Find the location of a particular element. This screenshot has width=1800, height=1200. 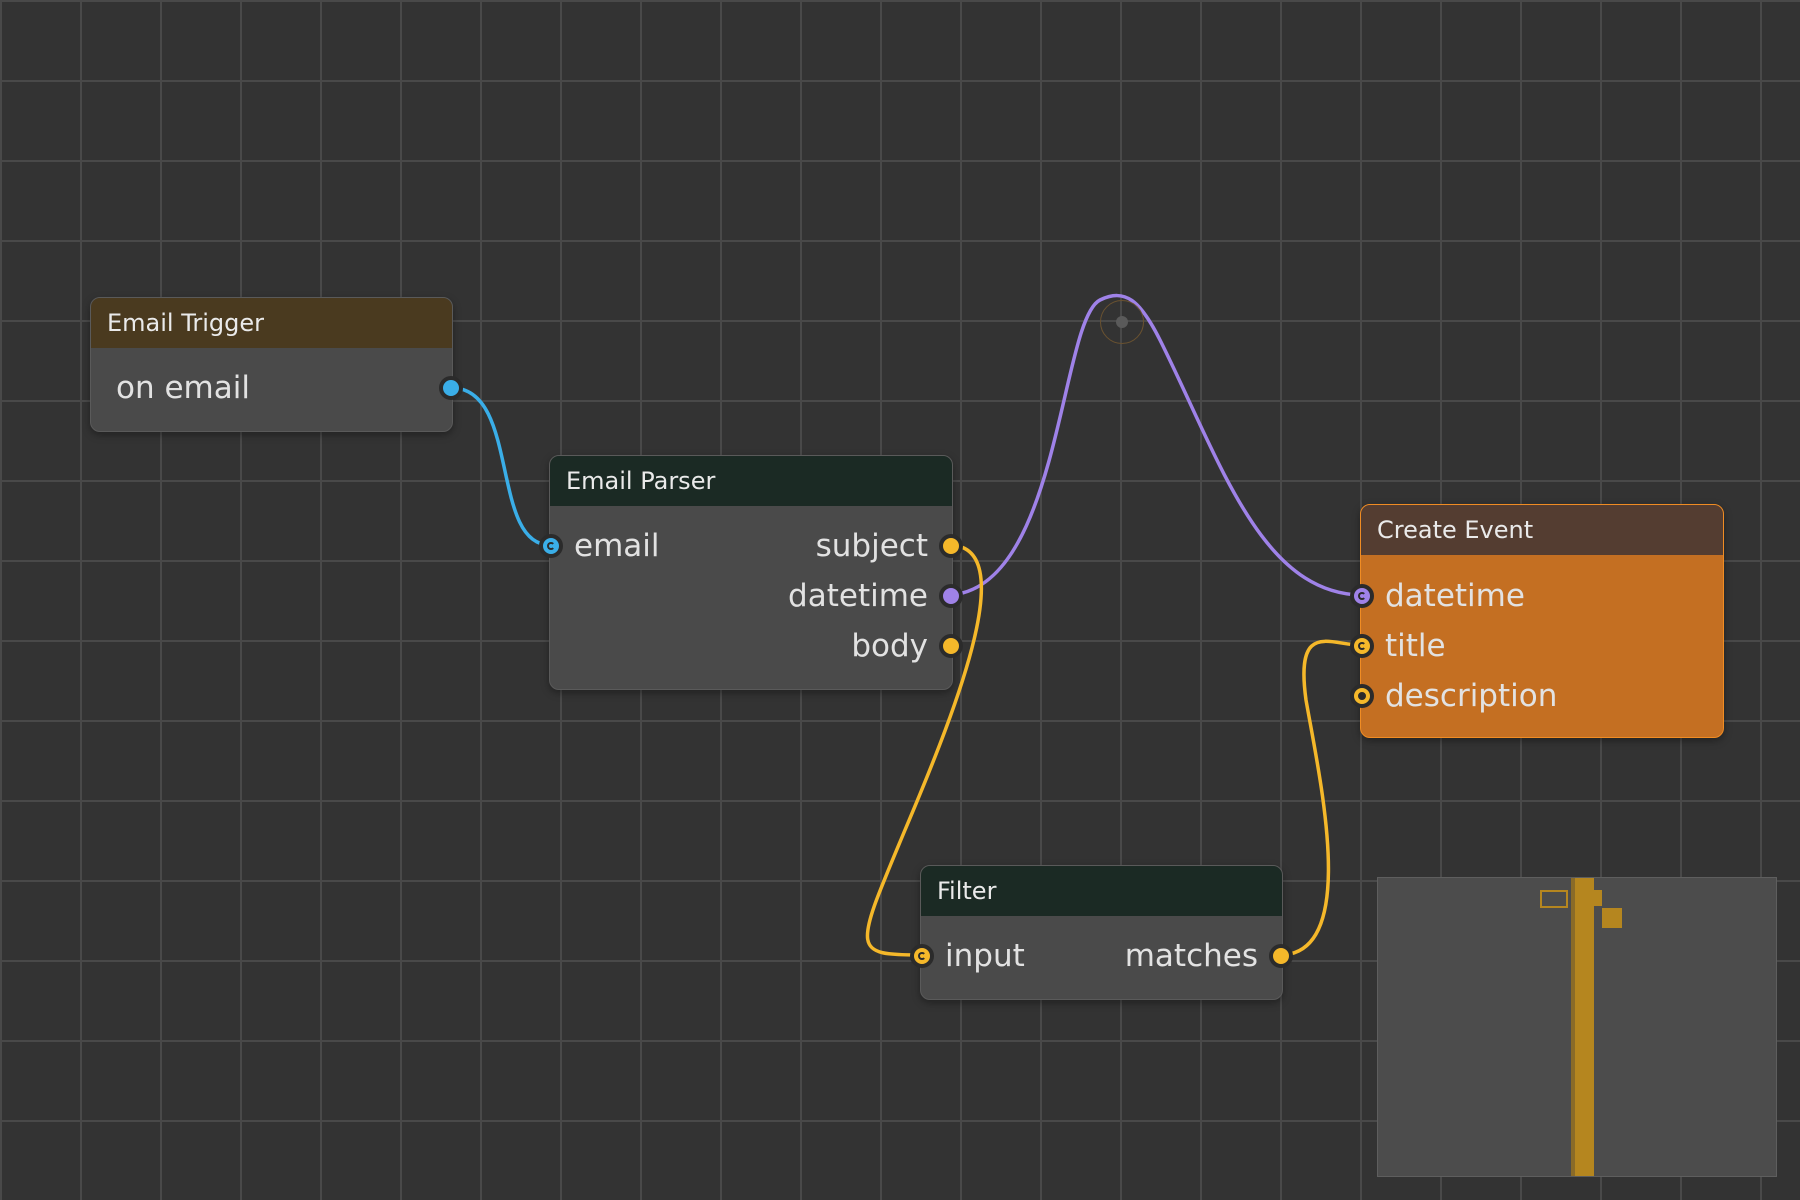

output-port-subject is located at coordinates (951, 546).